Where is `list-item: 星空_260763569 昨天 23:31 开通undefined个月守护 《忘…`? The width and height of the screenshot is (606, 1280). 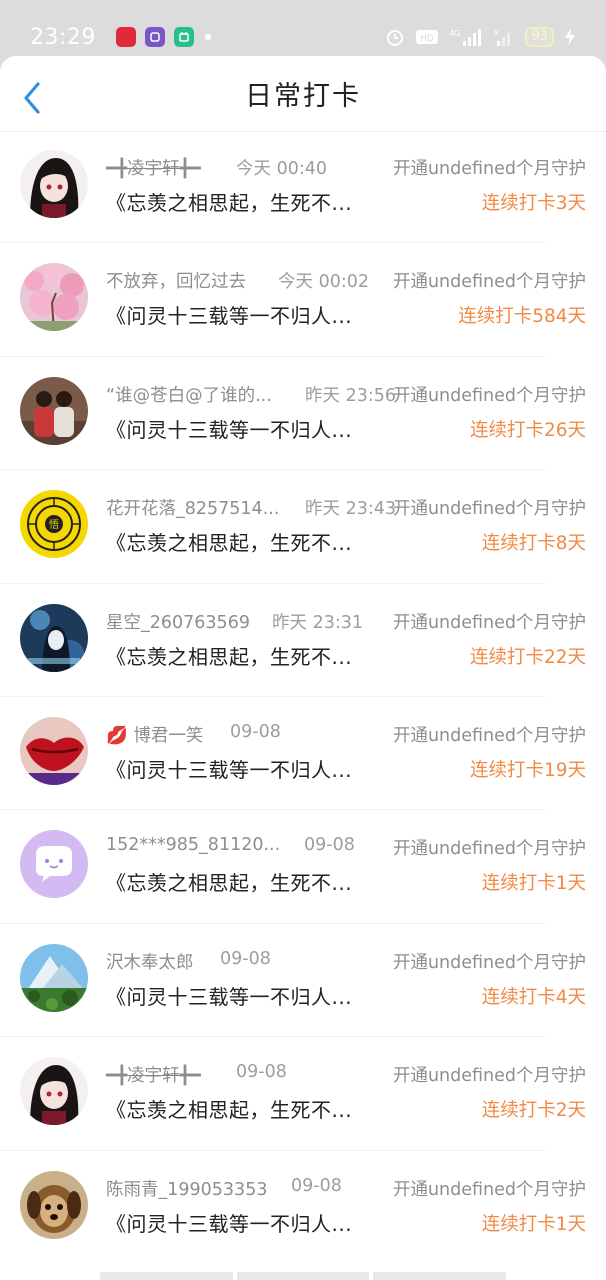
list-item: 星空_260763569 昨天 23:31 开通undefined个月守护 《忘… is located at coordinates (303, 640).